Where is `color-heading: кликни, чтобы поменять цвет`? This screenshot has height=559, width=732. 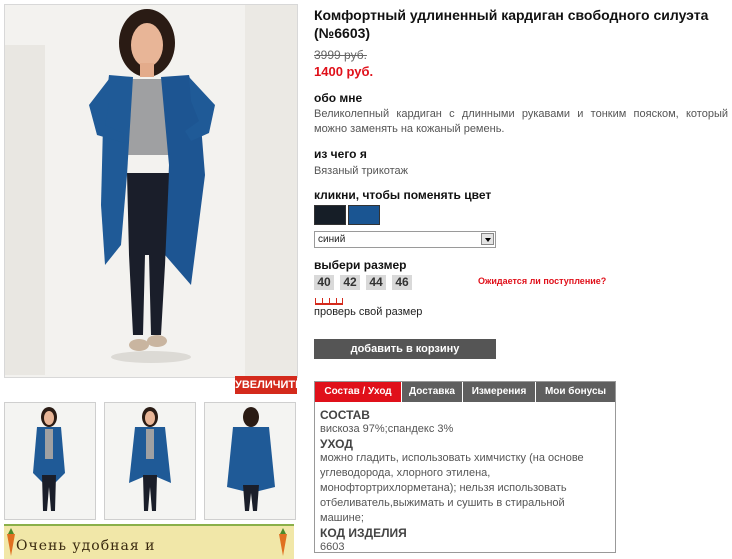 color-heading: кликни, чтобы поменять цвет is located at coordinates (403, 195).